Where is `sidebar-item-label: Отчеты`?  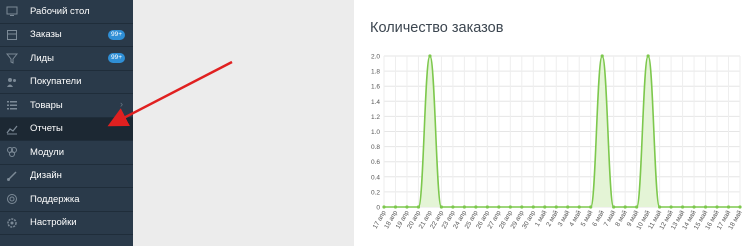 sidebar-item-label: Отчеты is located at coordinates (46, 129).